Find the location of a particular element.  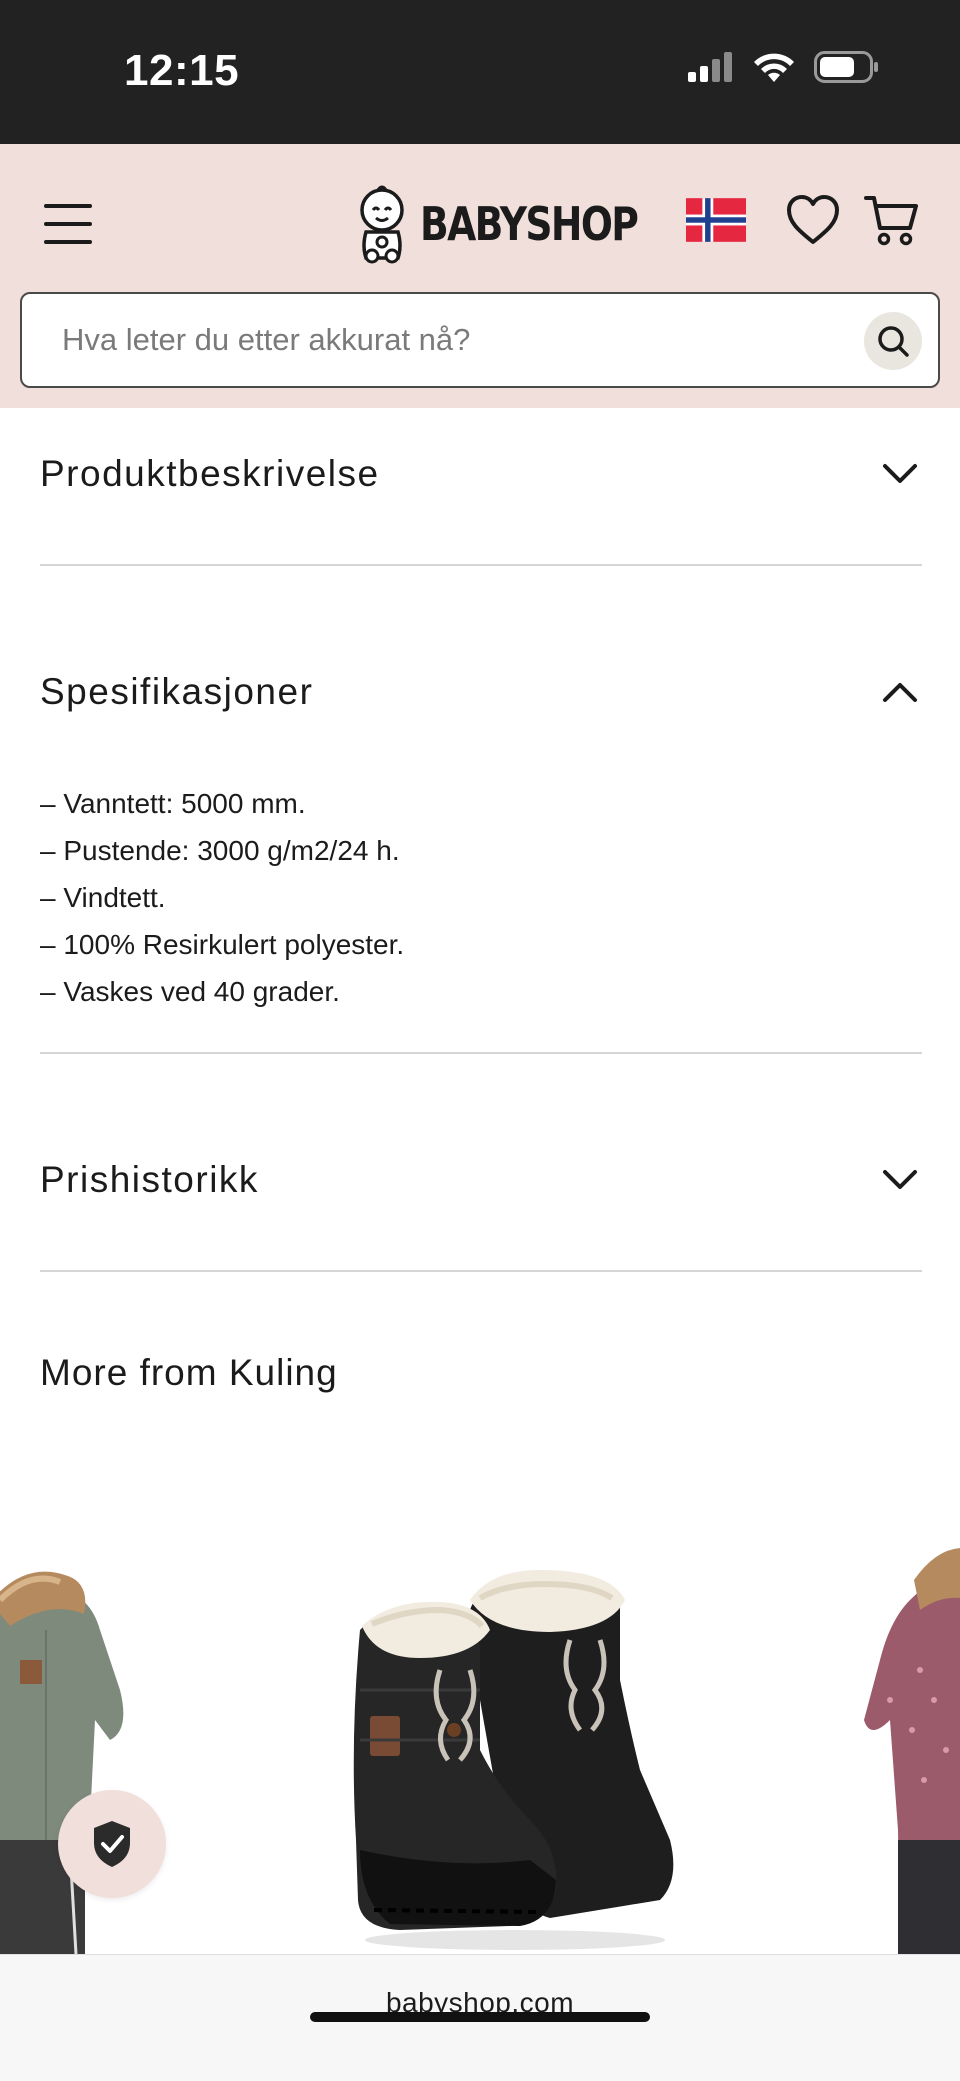

shield-check-icon is located at coordinates (112, 1844).